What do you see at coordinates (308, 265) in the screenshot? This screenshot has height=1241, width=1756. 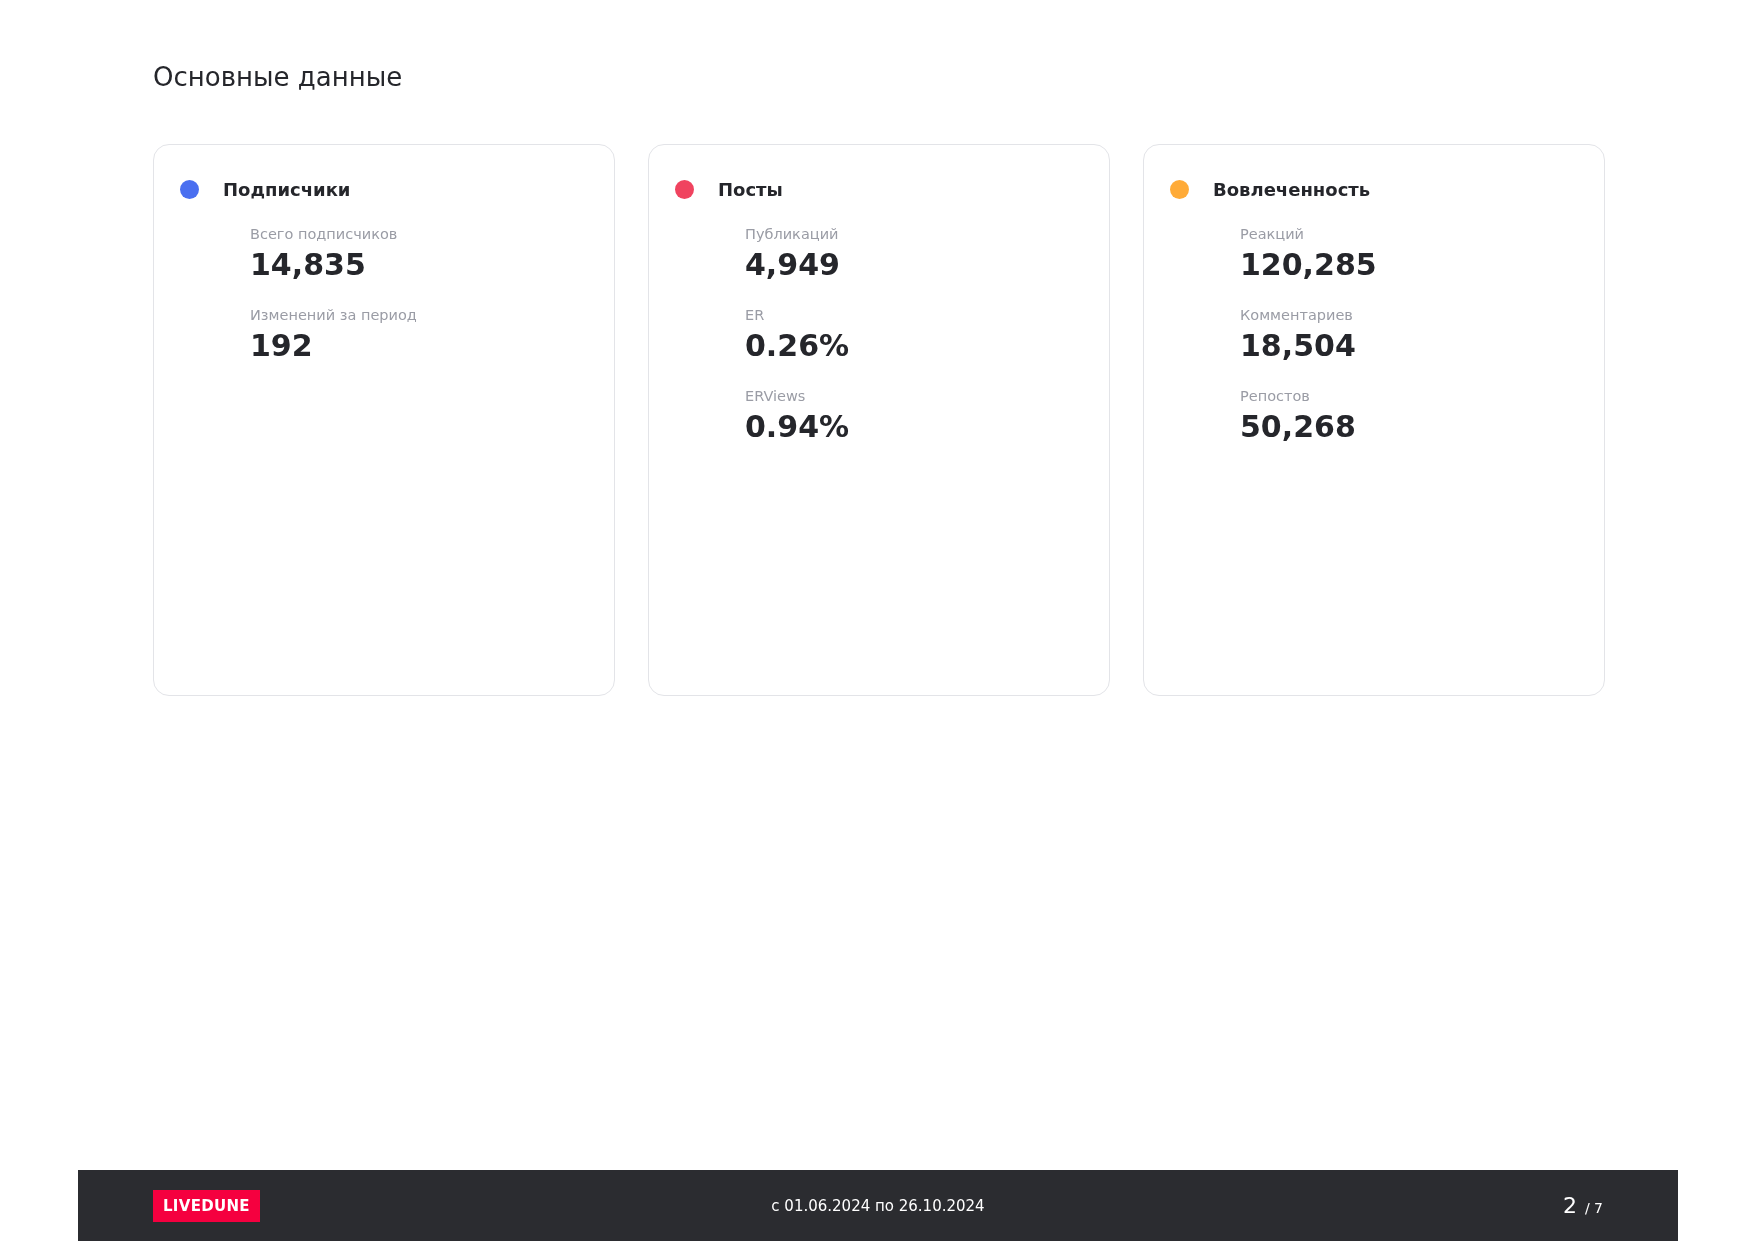 I see `metric-value: 14,835` at bounding box center [308, 265].